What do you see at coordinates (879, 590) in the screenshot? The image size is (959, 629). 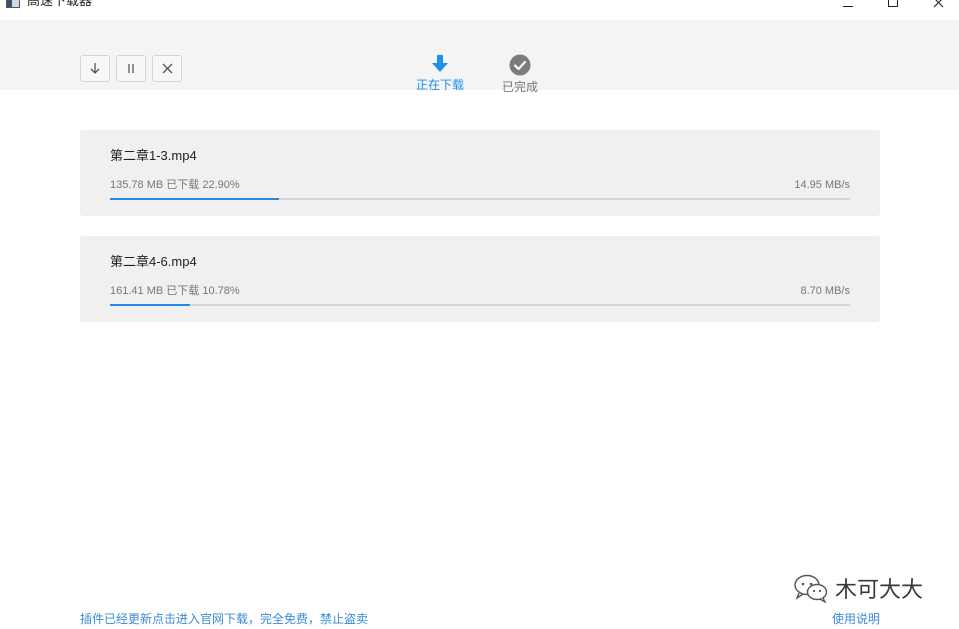 I see `watermark-text: 木可大大` at bounding box center [879, 590].